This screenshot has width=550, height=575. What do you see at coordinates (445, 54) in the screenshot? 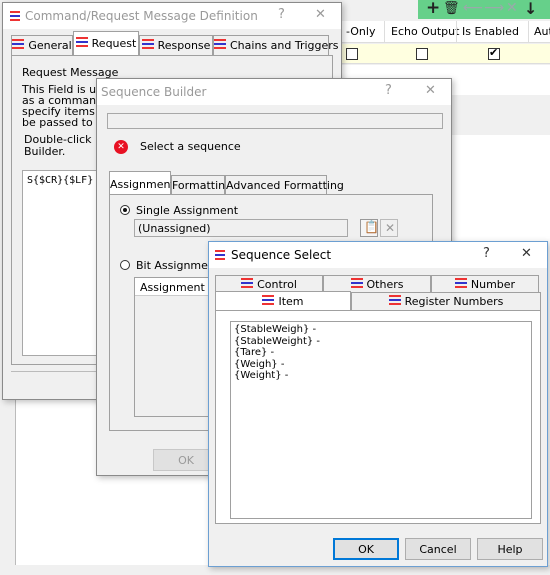
I see `grid-row: ✔` at bounding box center [445, 54].